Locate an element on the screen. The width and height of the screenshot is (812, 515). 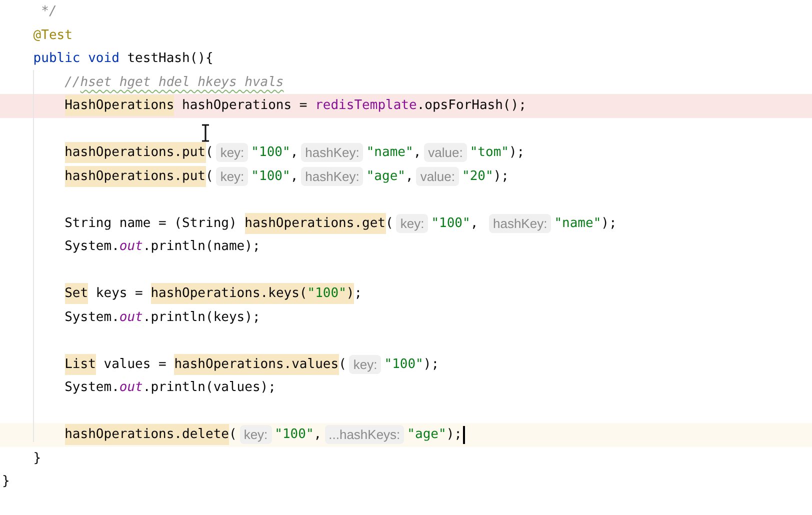
code-text: public void is located at coordinates (76, 59).